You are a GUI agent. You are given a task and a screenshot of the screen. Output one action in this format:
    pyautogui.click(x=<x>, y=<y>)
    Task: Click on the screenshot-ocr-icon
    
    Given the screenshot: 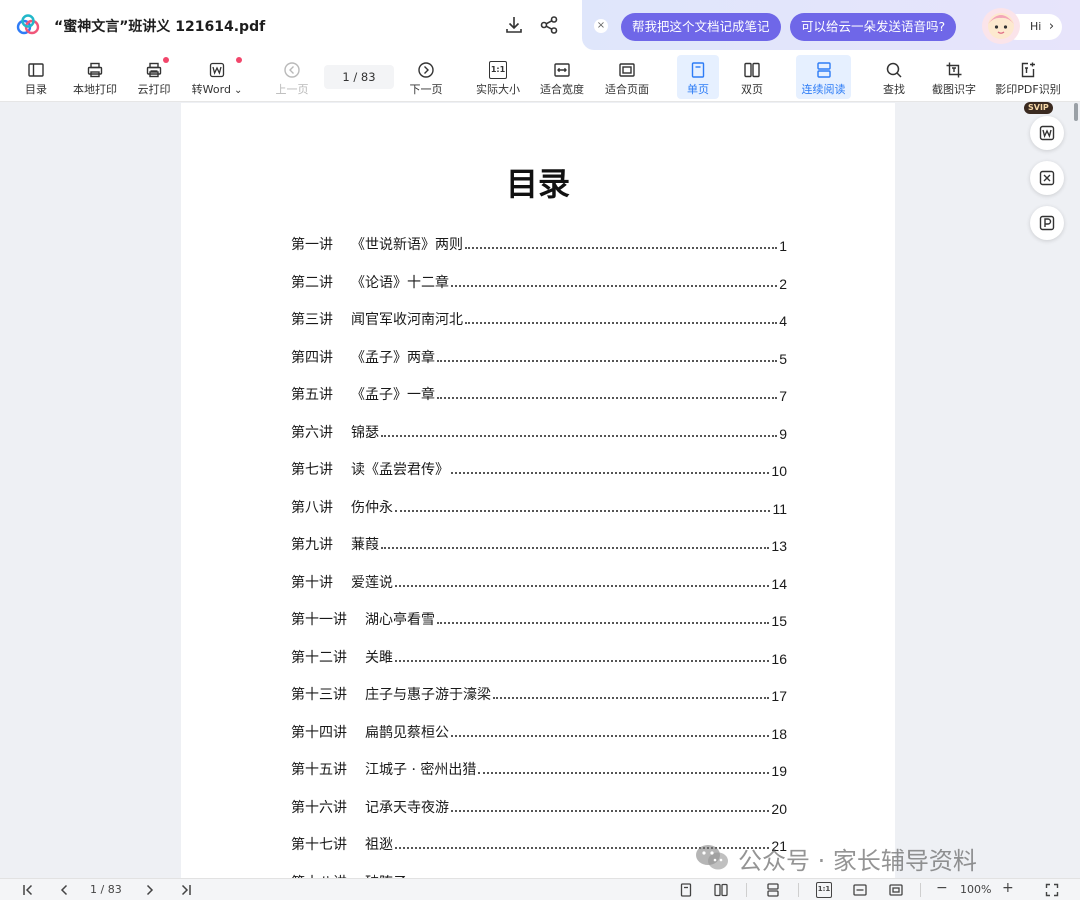 What is the action you would take?
    pyautogui.click(x=954, y=70)
    